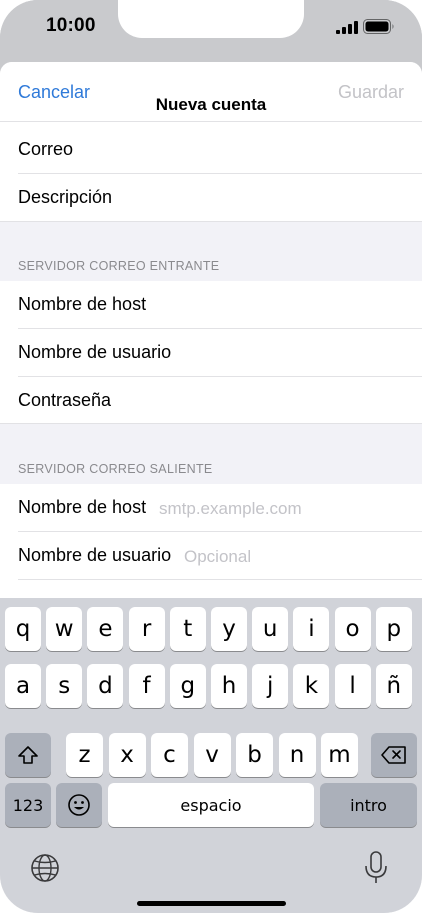  I want to click on save-button: Guardar, so click(371, 92).